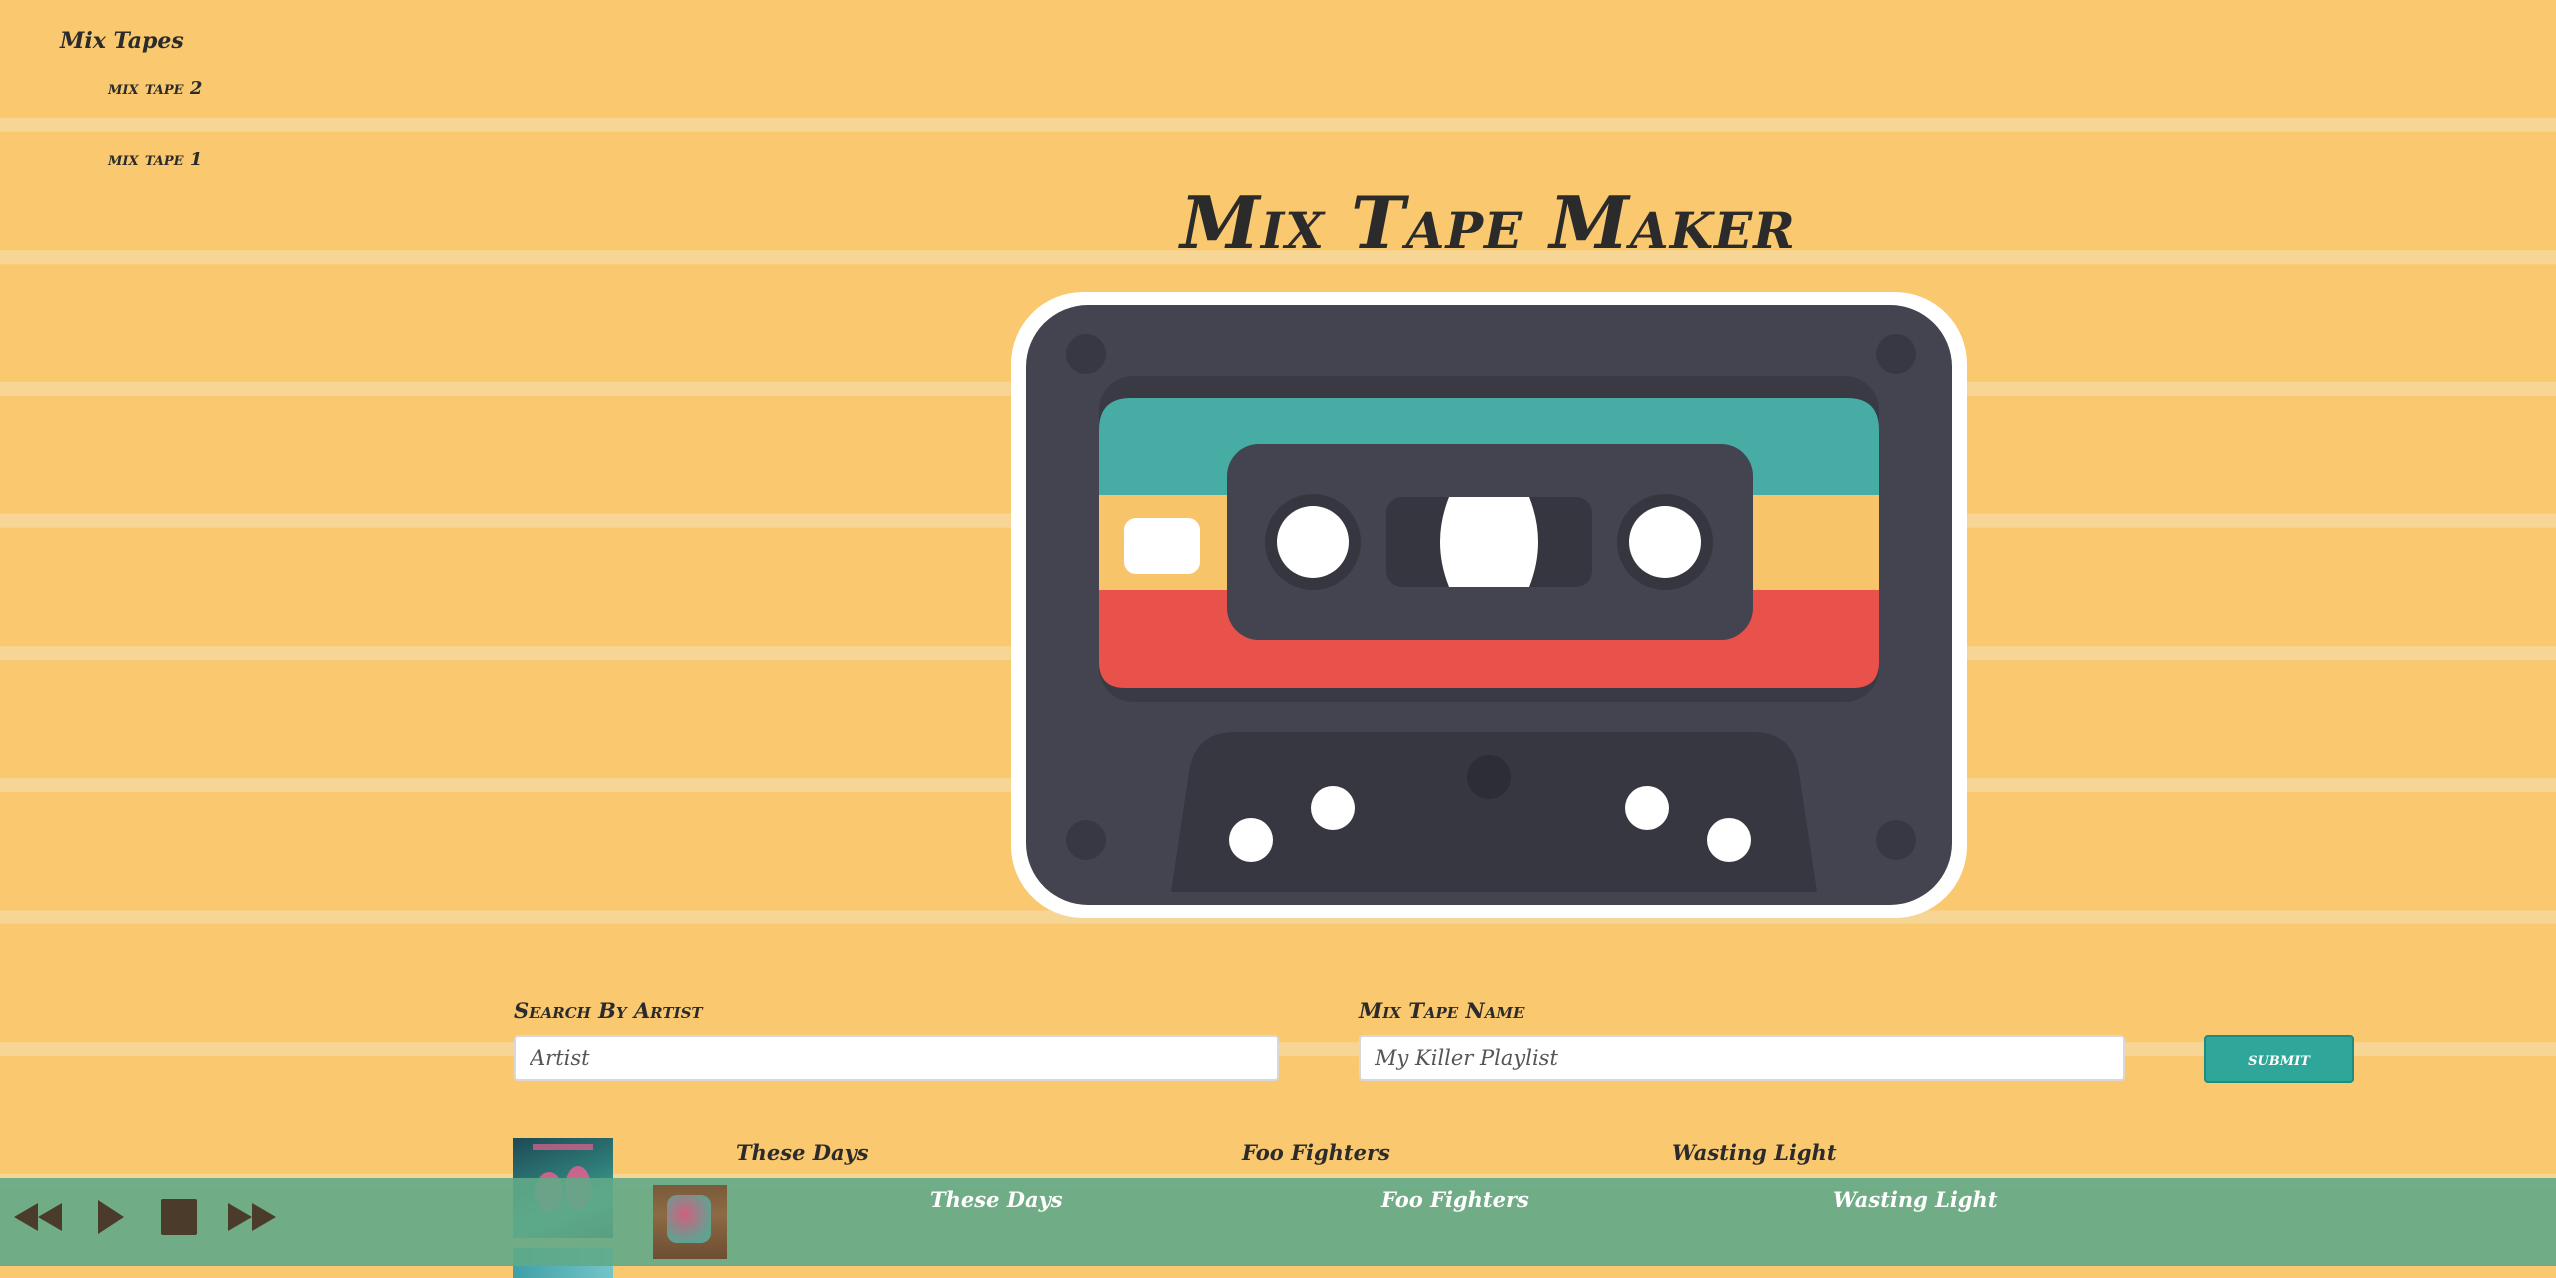  I want to click on sidebar-item-mix-tape-1: mix tape 1, so click(155, 159).